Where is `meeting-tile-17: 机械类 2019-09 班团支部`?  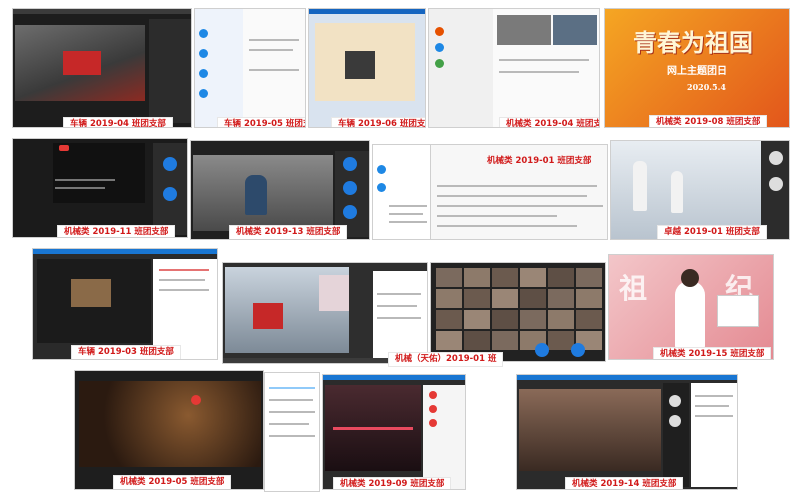
meeting-tile-17: 机械类 2019-09 班团支部 is located at coordinates (394, 432).